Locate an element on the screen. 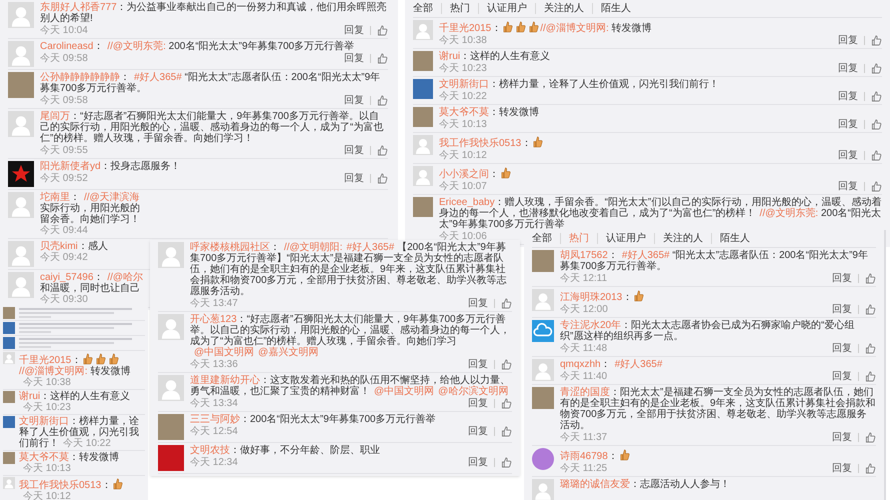 This screenshot has height=500, width=890. username-link: 尾闾万 is located at coordinates (55, 116).